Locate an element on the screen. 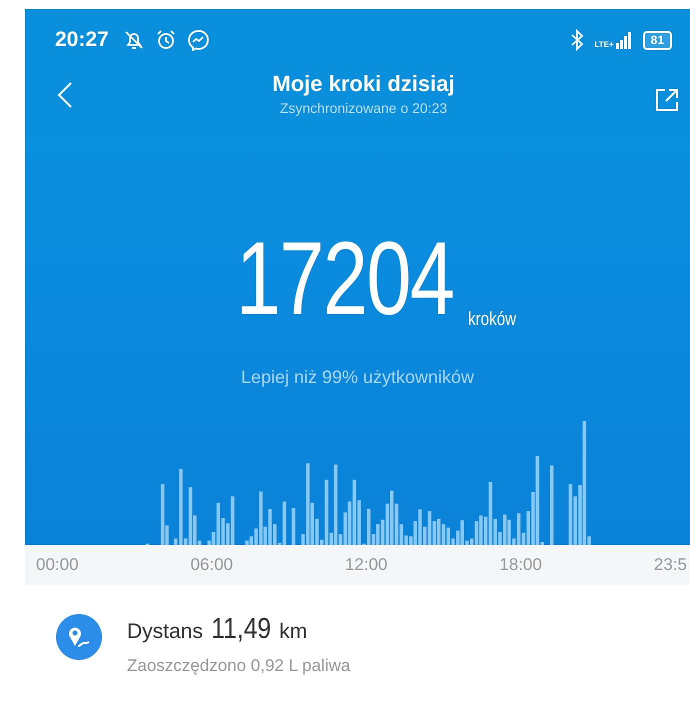  signal-icon is located at coordinates (623, 40).